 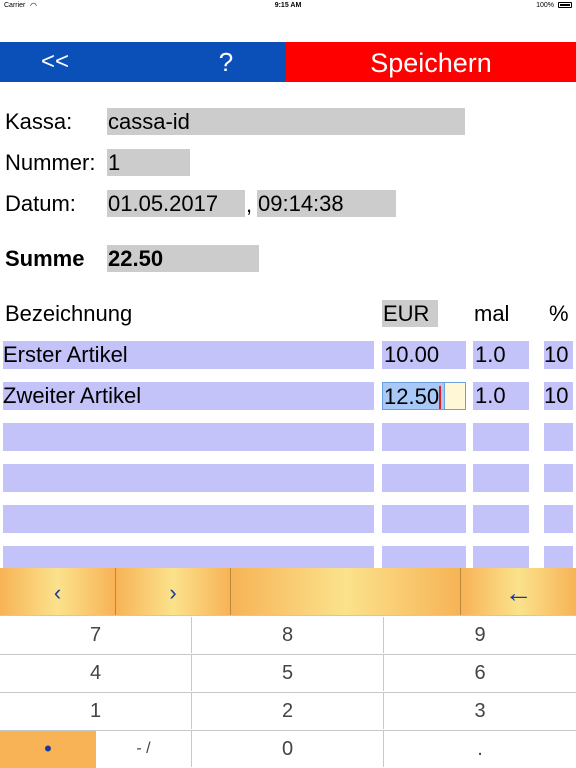 I want to click on key-0: 0, so click(x=288, y=749).